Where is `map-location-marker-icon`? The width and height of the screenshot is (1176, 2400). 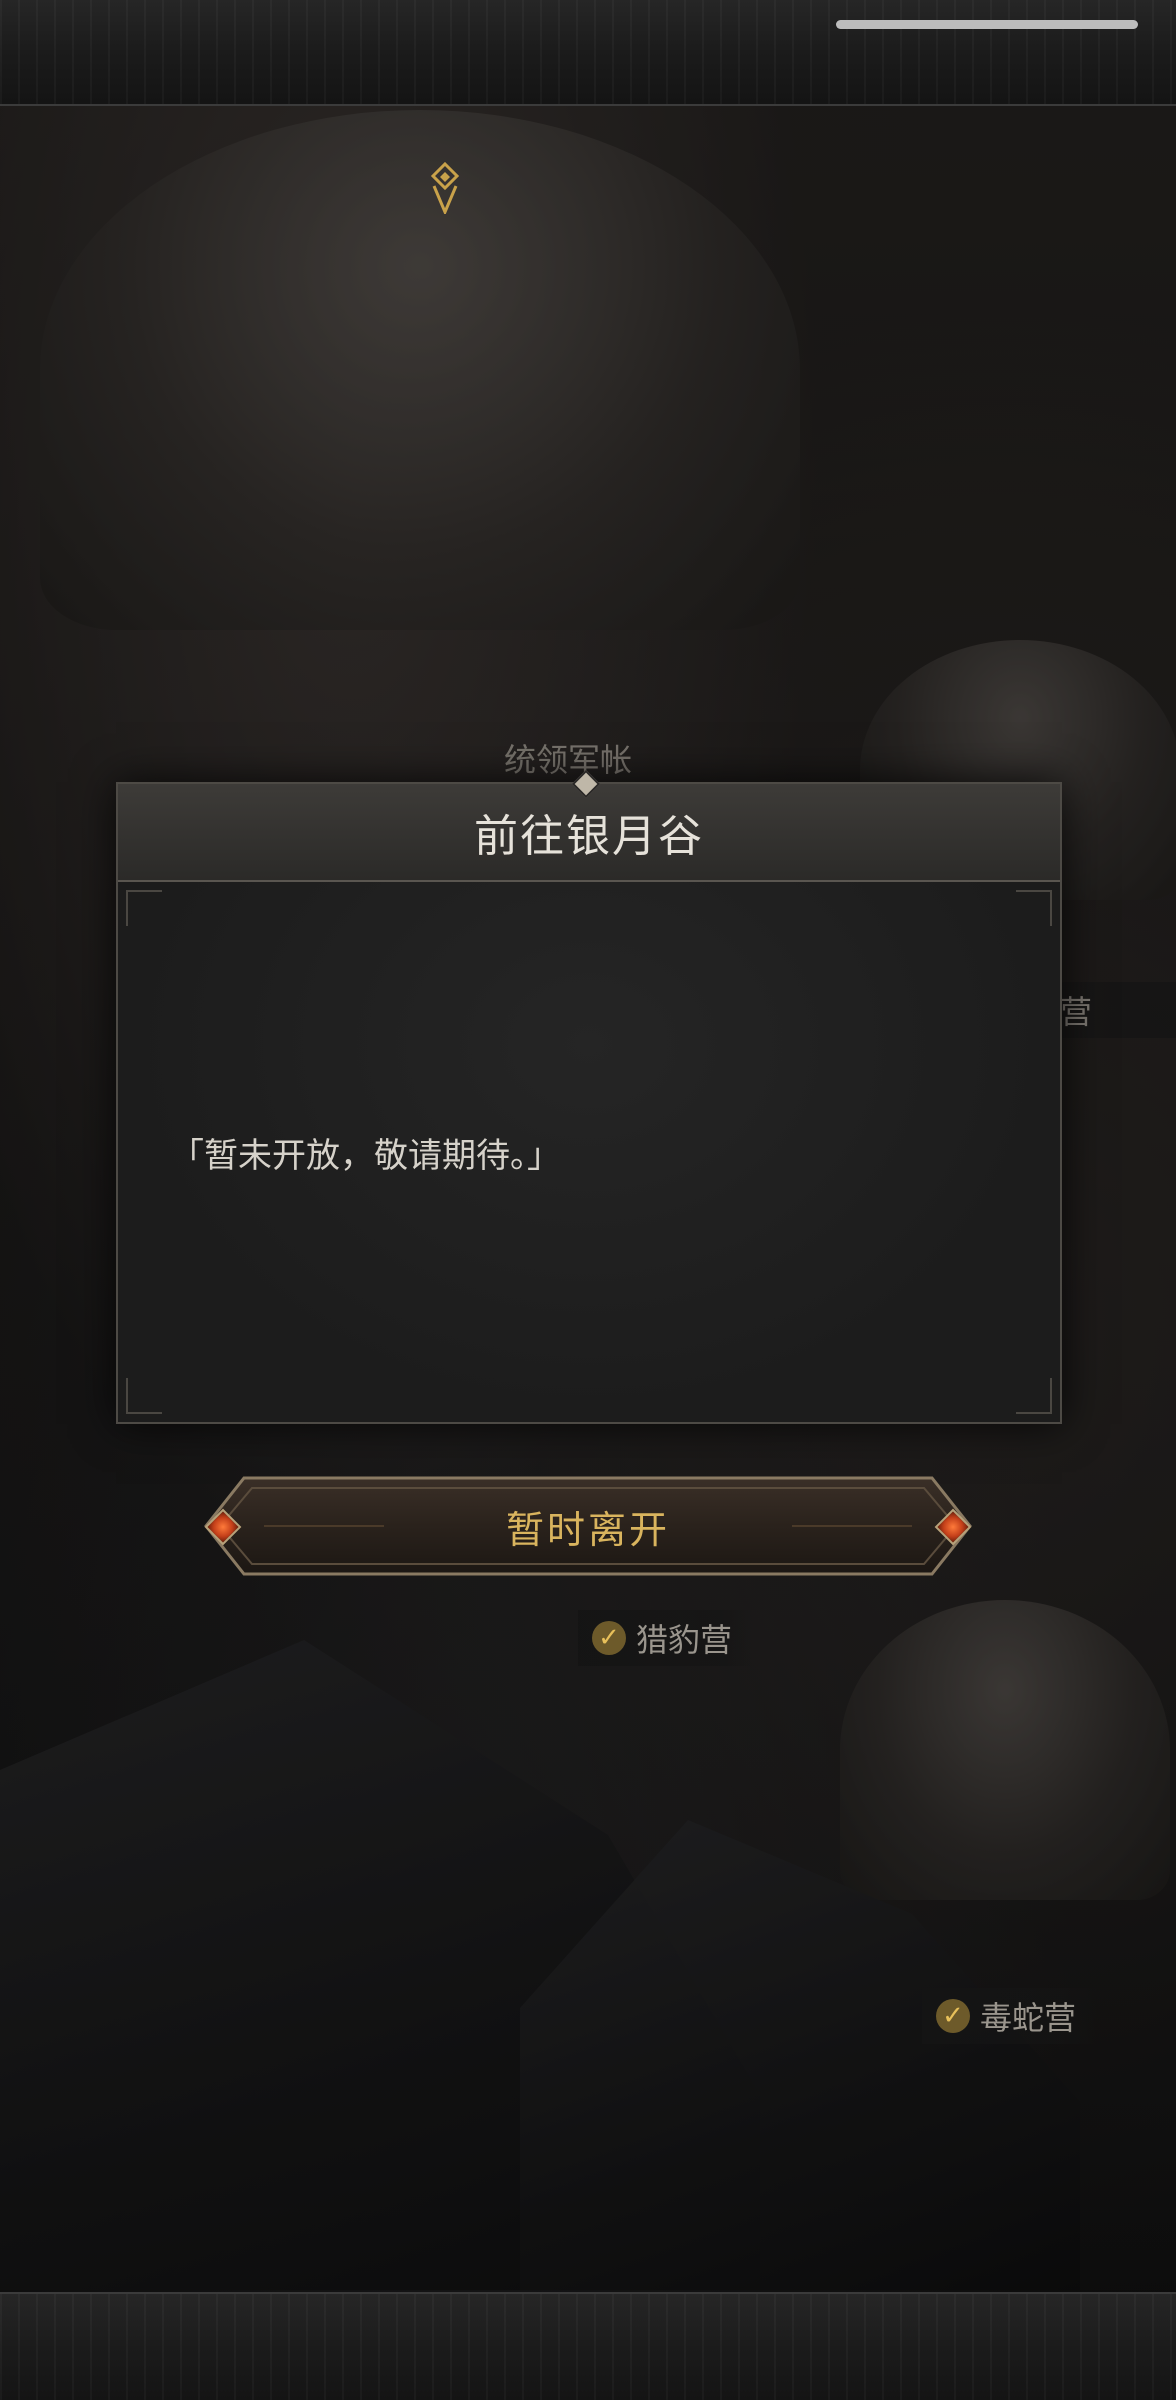 map-location-marker-icon is located at coordinates (445, 188).